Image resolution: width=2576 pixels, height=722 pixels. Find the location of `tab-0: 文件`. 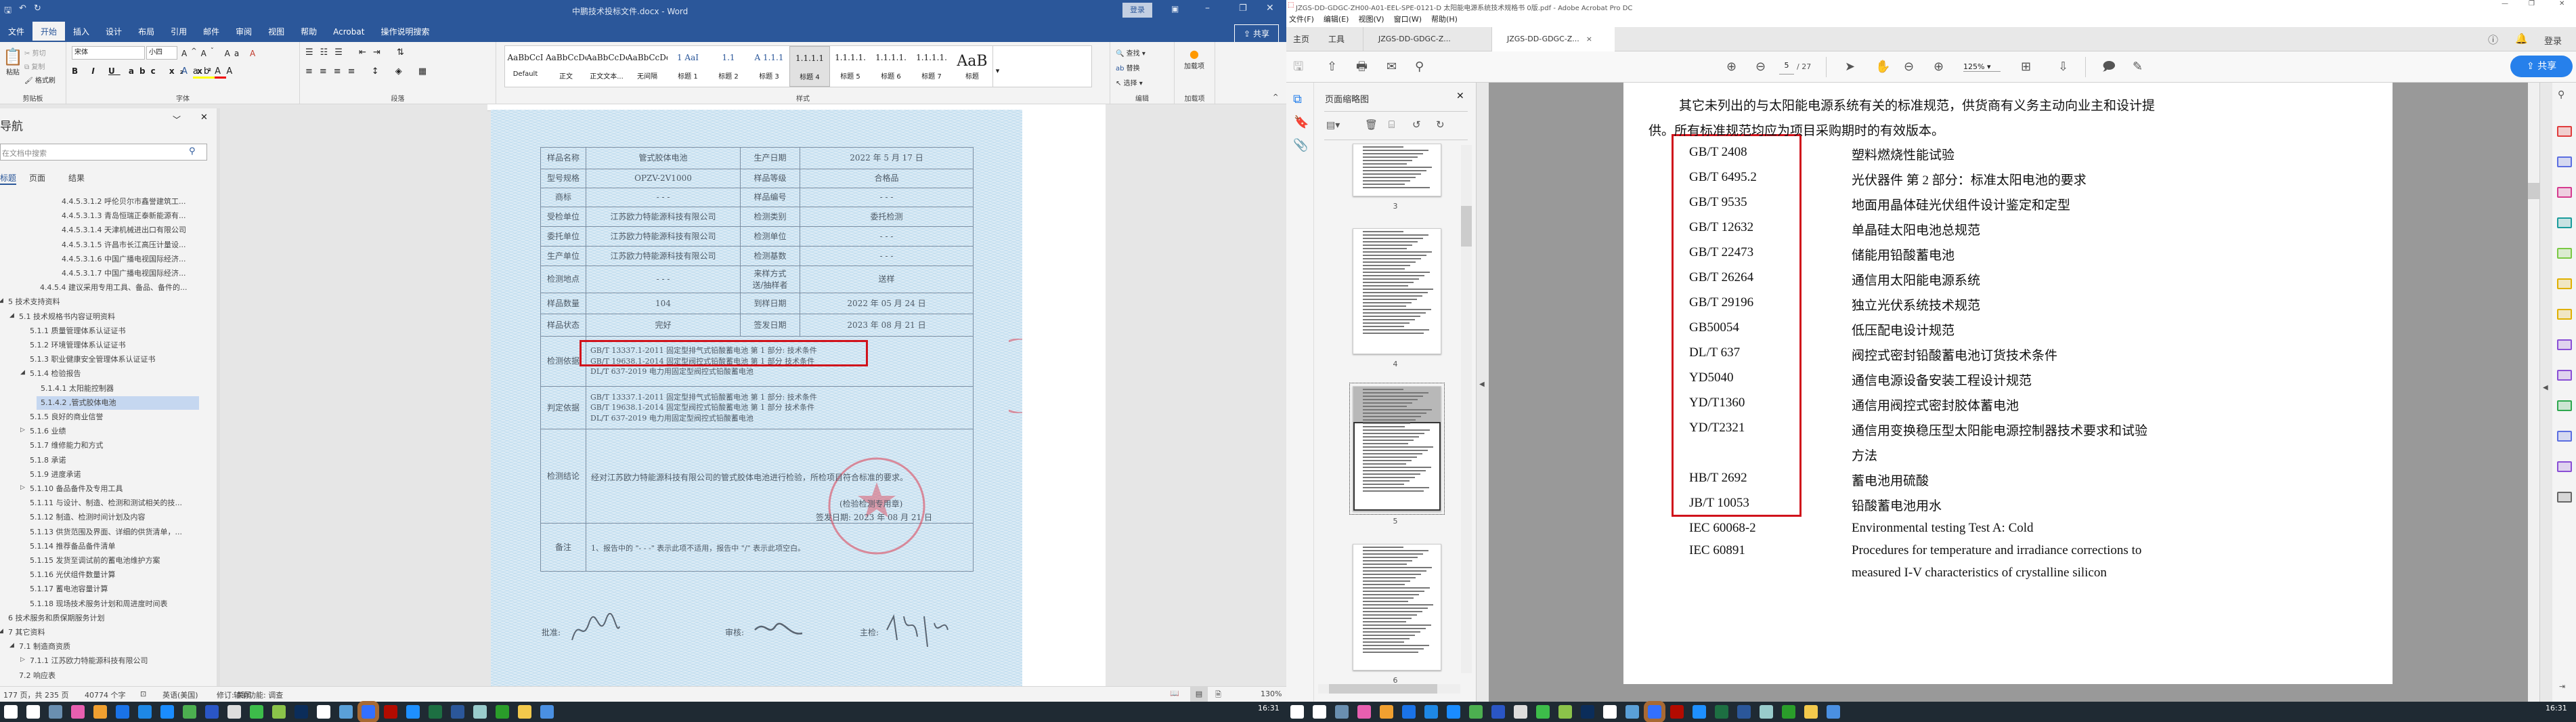

tab-0: 文件 is located at coordinates (16, 32).